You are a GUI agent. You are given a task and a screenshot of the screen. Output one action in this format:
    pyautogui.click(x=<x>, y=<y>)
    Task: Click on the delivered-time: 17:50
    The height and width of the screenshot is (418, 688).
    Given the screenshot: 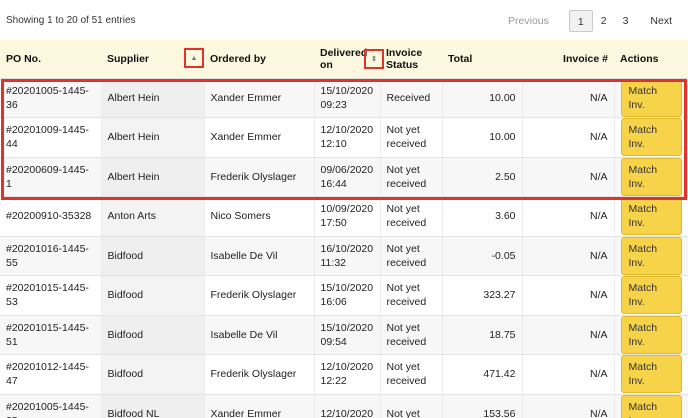 What is the action you would take?
    pyautogui.click(x=333, y=223)
    